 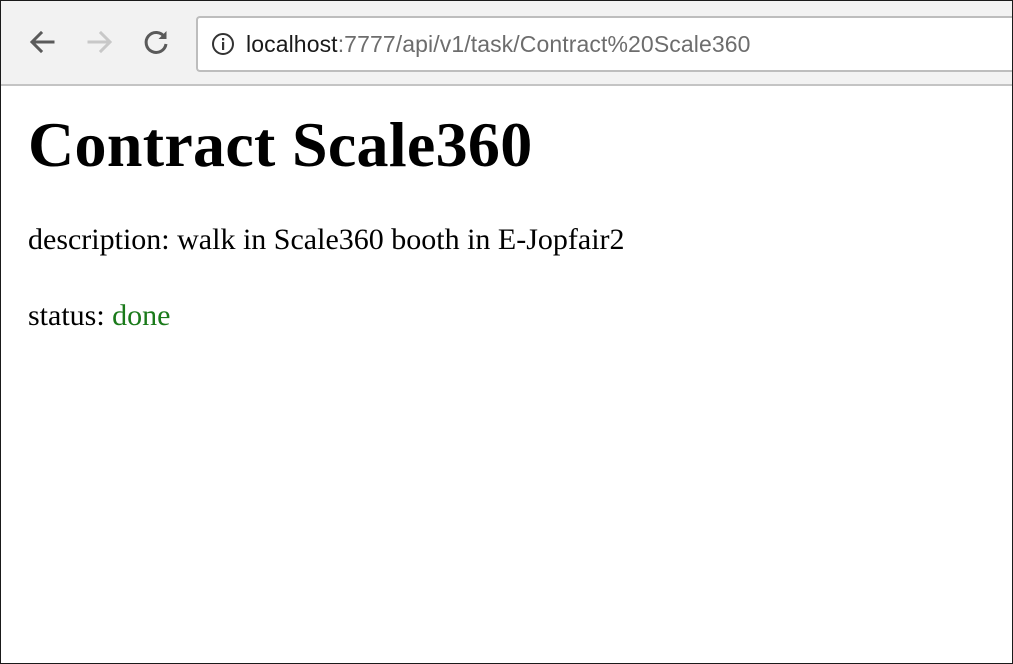 I want to click on url-host: localhost, so click(x=292, y=43).